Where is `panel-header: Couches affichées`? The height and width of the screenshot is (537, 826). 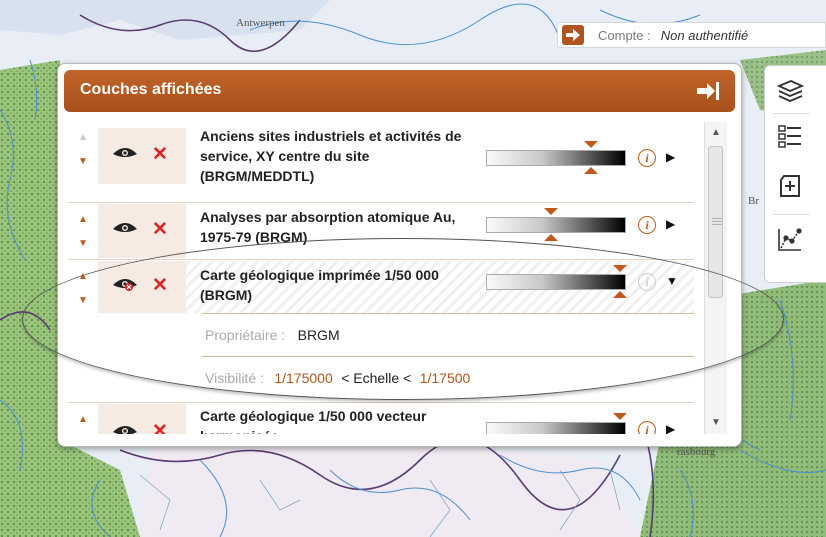
panel-header: Couches affichées is located at coordinates (399, 91).